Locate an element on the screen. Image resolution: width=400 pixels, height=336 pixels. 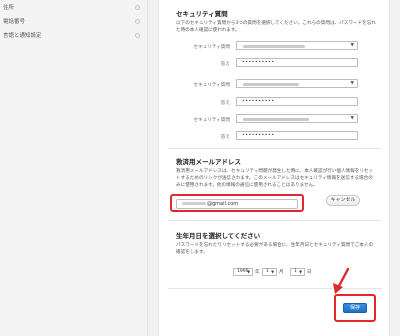
sidebar-item-label: 住所 is located at coordinates (9, 8).